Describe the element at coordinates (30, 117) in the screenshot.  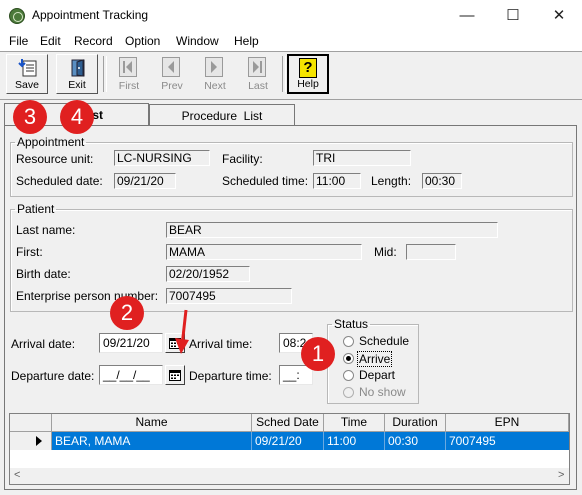
I see `annotation-badge-3: 3` at that location.